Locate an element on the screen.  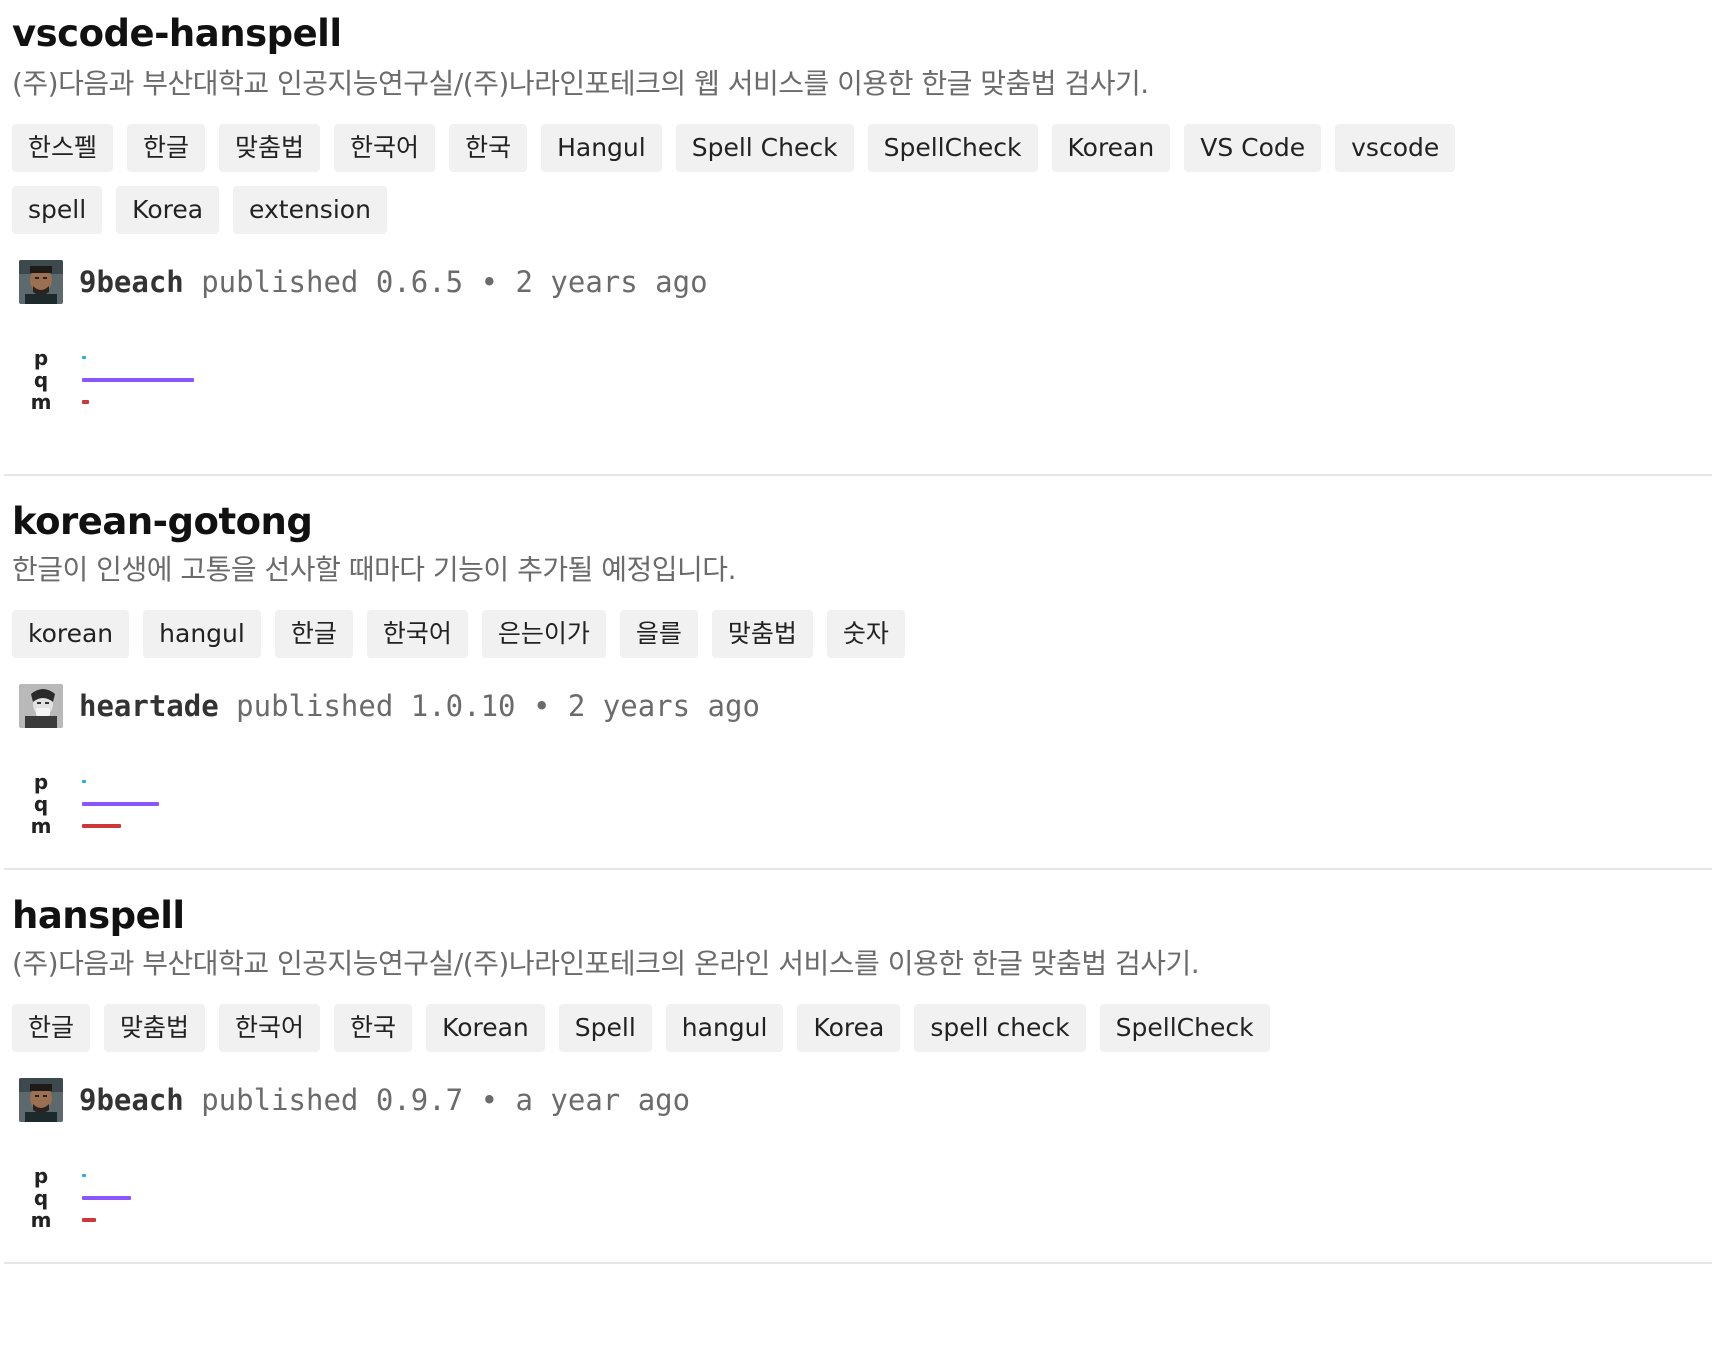
package-name: vscode-hanspell is located at coordinates (177, 34).